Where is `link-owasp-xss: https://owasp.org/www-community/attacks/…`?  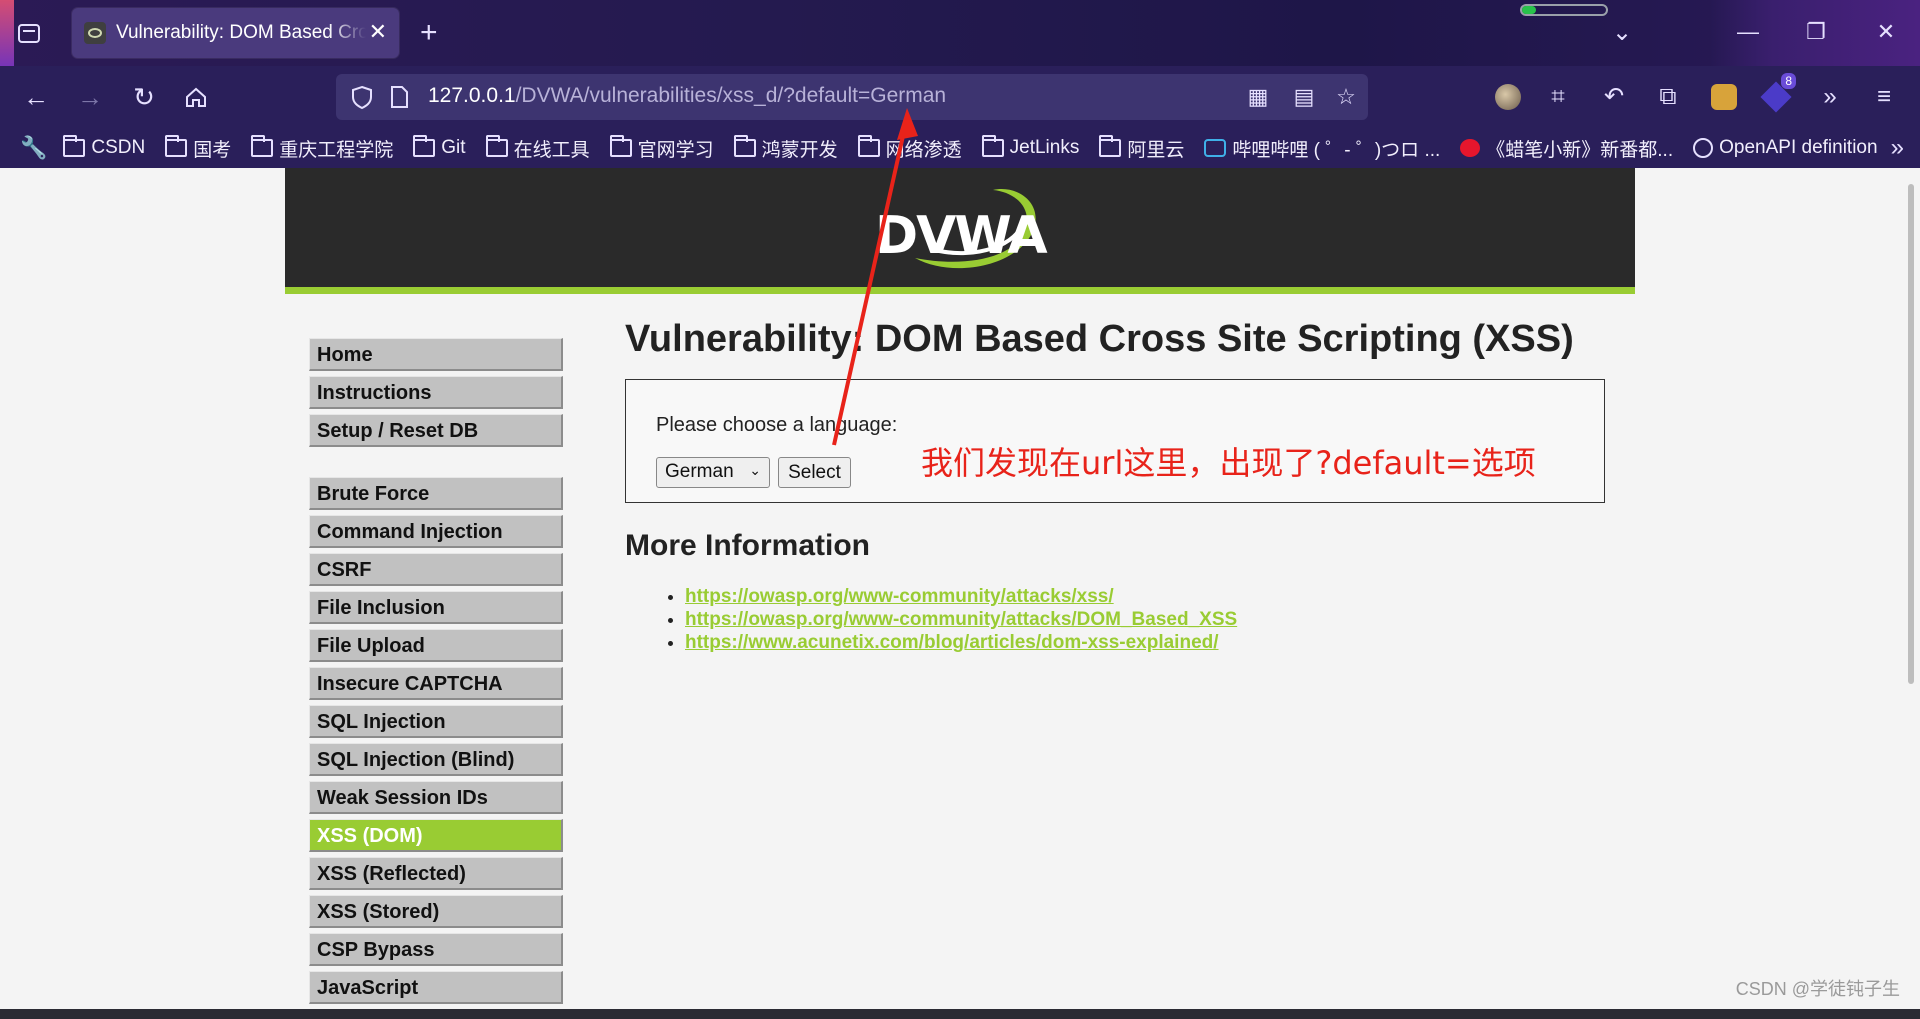
link-owasp-xss: https://owasp.org/www-community/attacks/… is located at coordinates (899, 596).